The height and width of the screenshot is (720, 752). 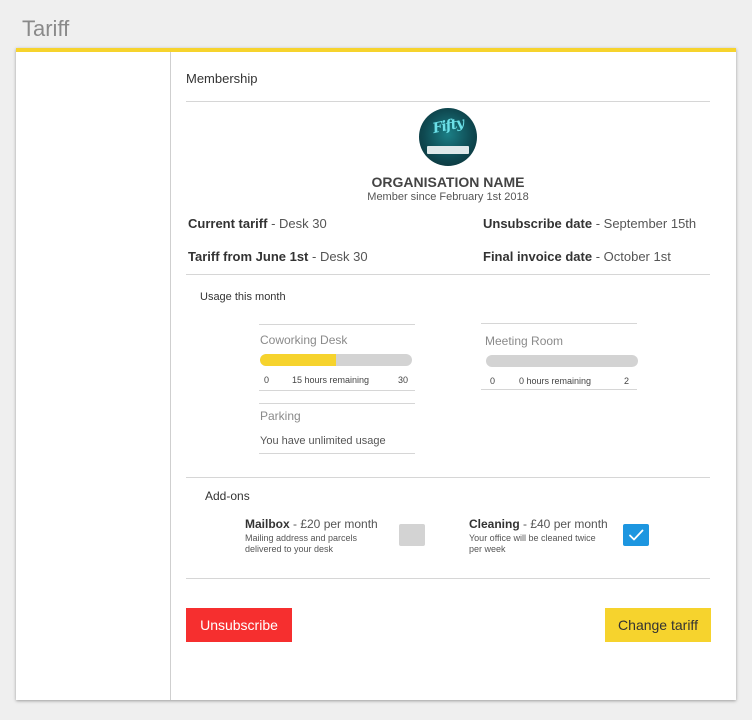 What do you see at coordinates (538, 256) in the screenshot?
I see `final-invoice-label: Final invoice date` at bounding box center [538, 256].